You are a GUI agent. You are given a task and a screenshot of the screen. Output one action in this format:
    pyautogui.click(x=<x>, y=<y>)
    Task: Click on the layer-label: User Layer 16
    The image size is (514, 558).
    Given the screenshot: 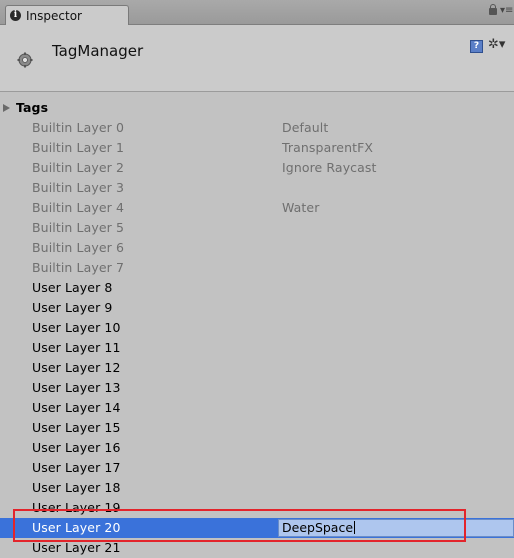 What is the action you would take?
    pyautogui.click(x=76, y=447)
    